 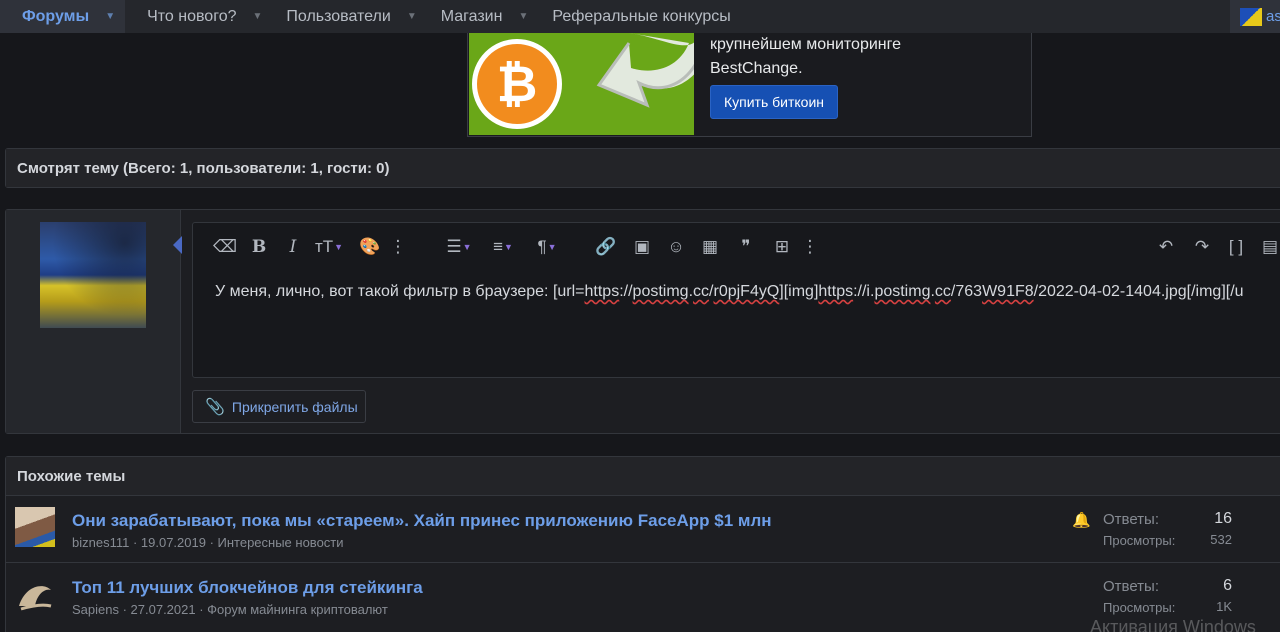 What do you see at coordinates (338, 16) in the screenshot?
I see `nav-item-label: Пользователи` at bounding box center [338, 16].